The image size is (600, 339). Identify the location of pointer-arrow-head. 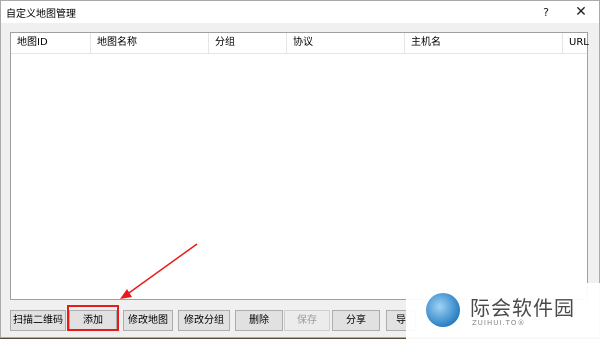
(126, 294).